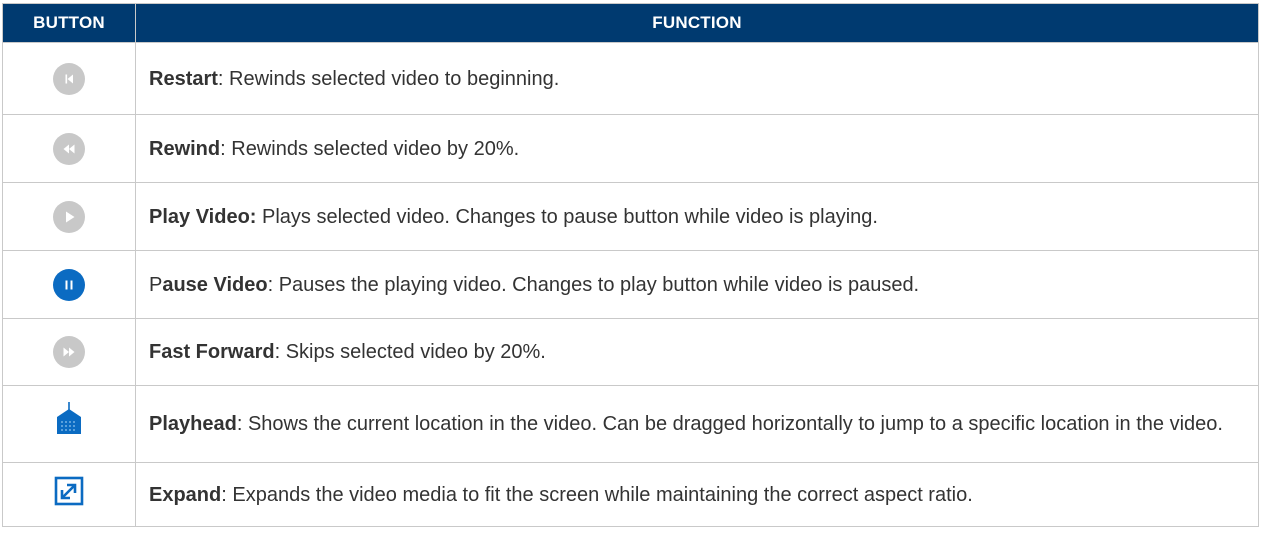  What do you see at coordinates (413, 352) in the screenshot?
I see `button-description: Skips selected video by 20%.` at bounding box center [413, 352].